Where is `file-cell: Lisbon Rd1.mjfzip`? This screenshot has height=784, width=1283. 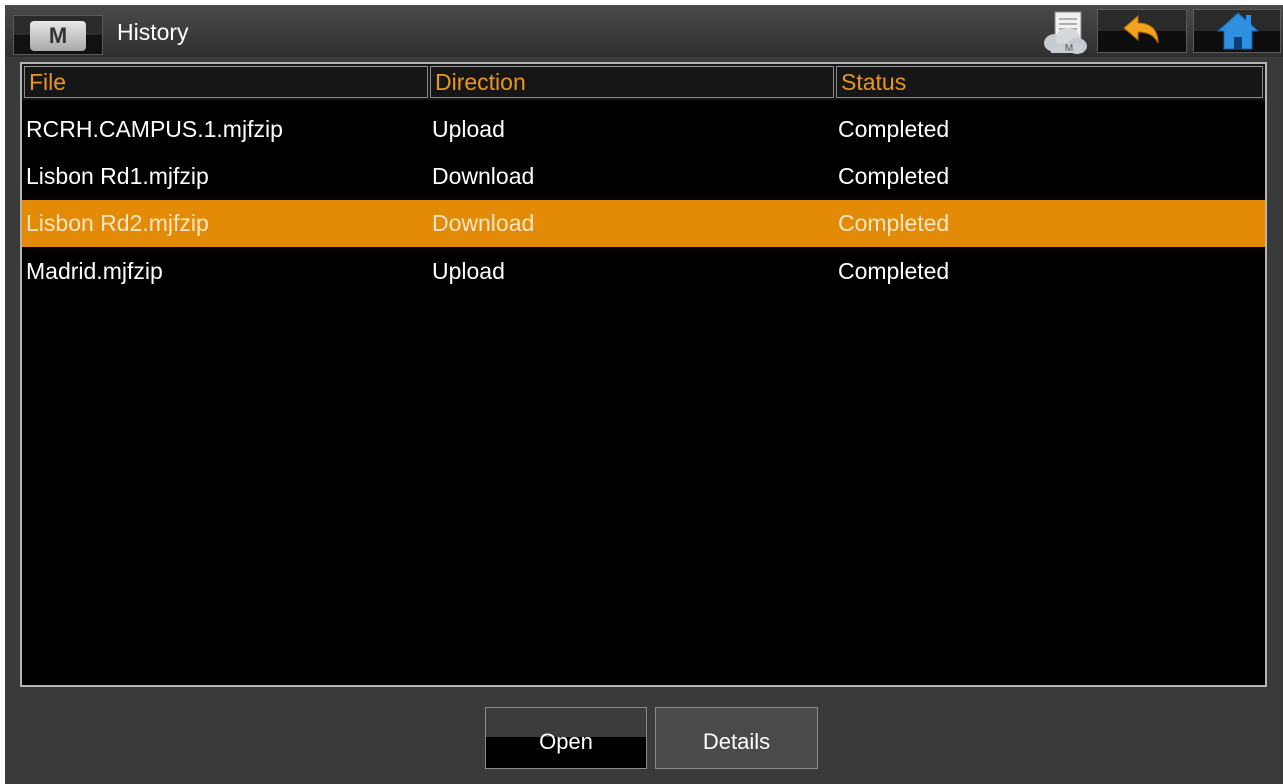 file-cell: Lisbon Rd1.mjfzip is located at coordinates (117, 176).